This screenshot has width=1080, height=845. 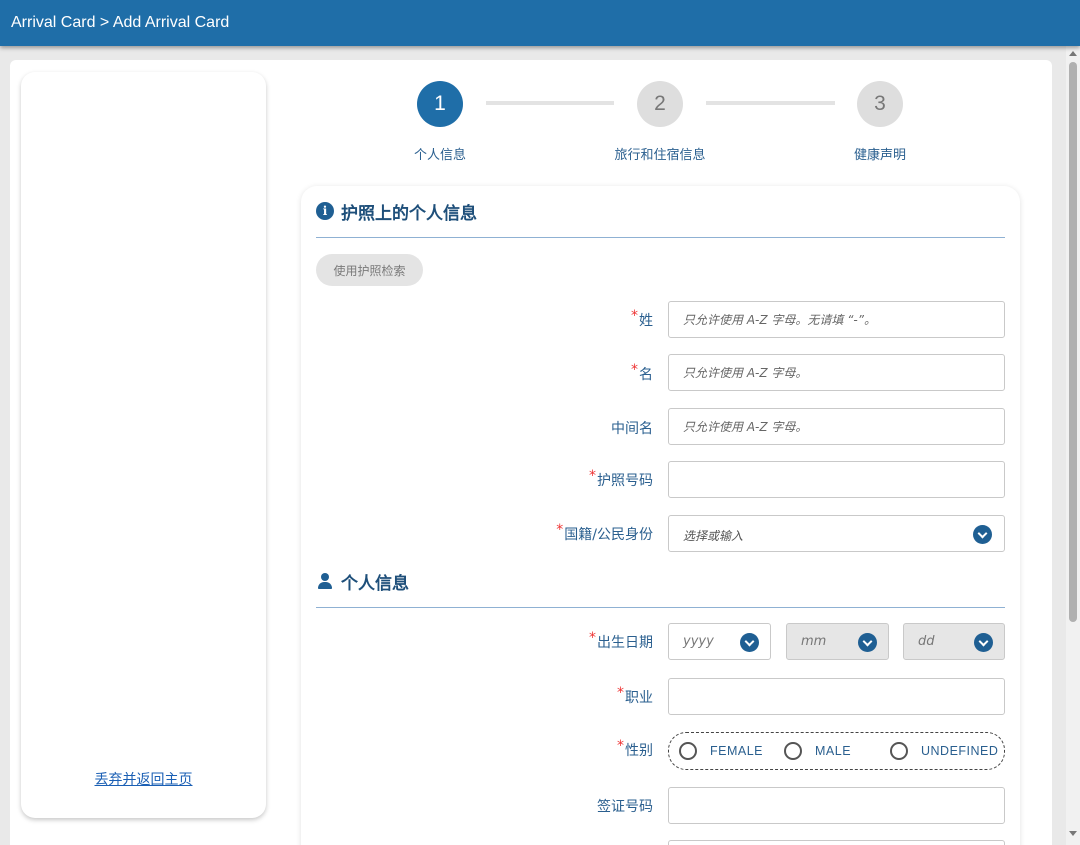 What do you see at coordinates (721, 751) in the screenshot?
I see `gender-option-female: FEMALE` at bounding box center [721, 751].